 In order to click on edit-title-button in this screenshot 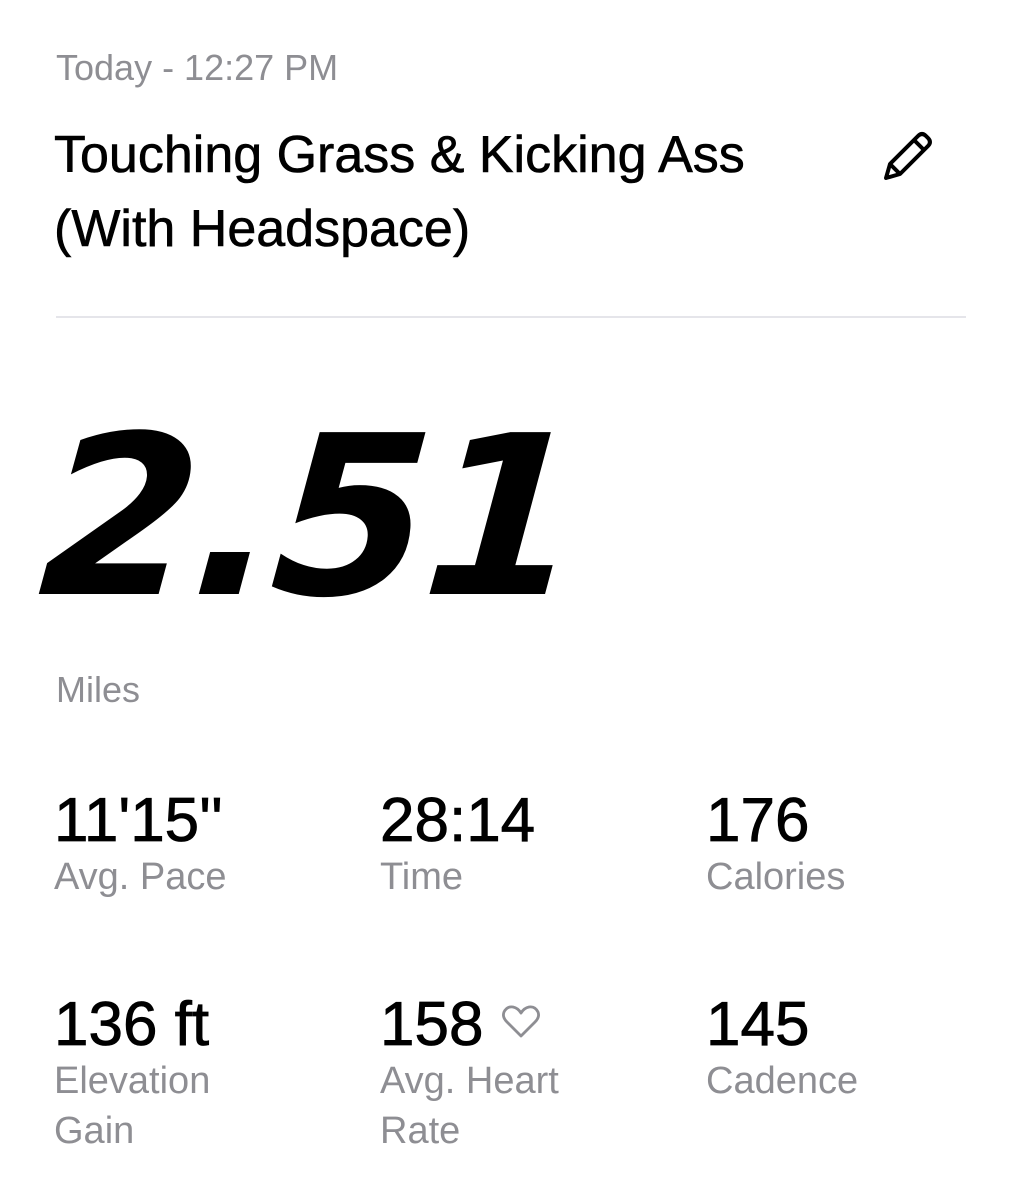, I will do `click(908, 156)`.